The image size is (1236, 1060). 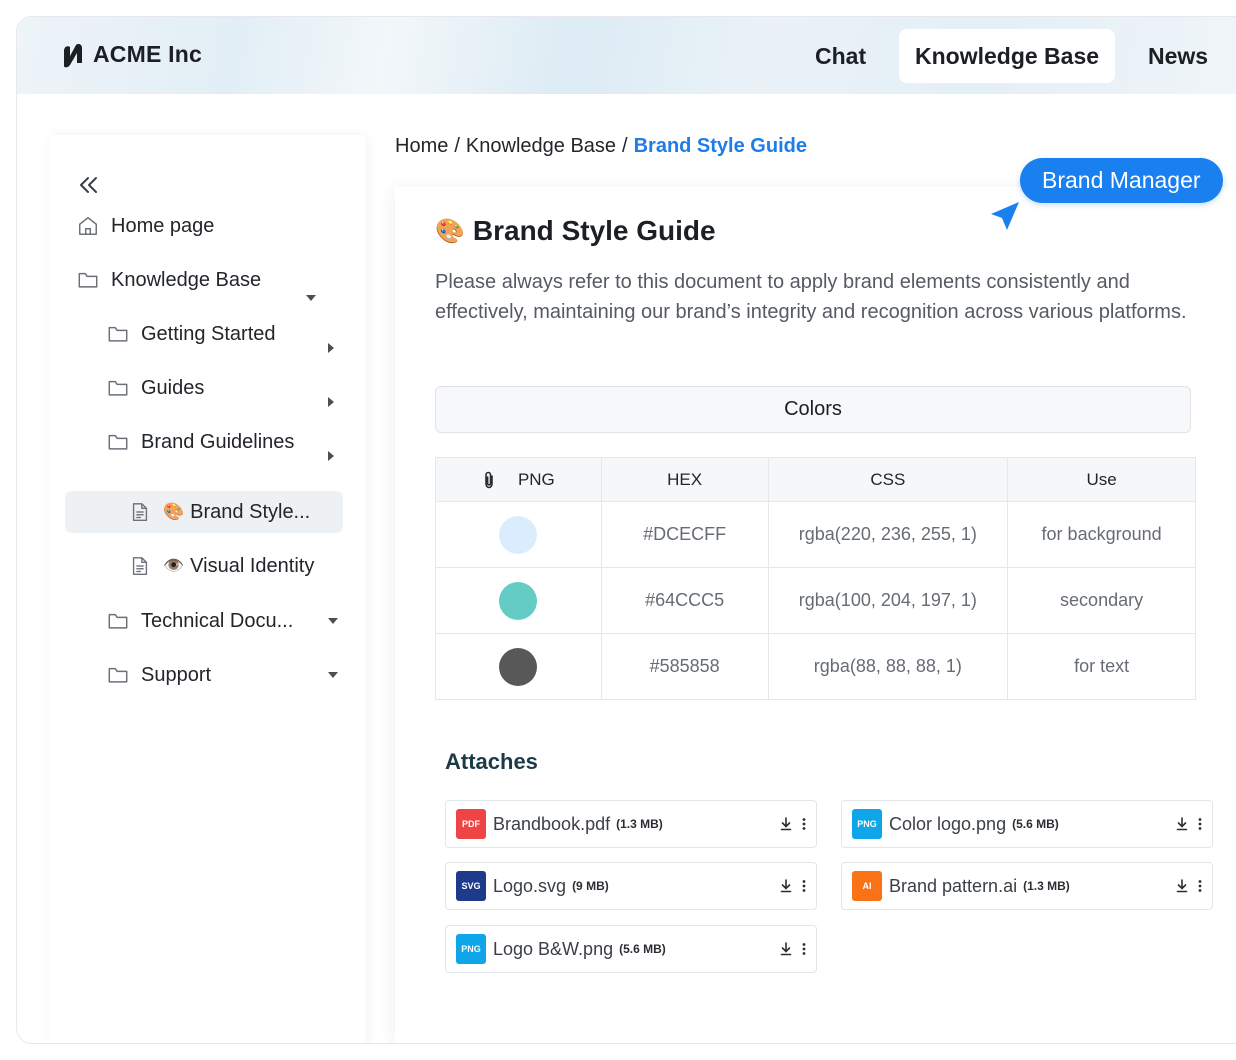 I want to click on attachment-name: Logo.svg, so click(x=530, y=885).